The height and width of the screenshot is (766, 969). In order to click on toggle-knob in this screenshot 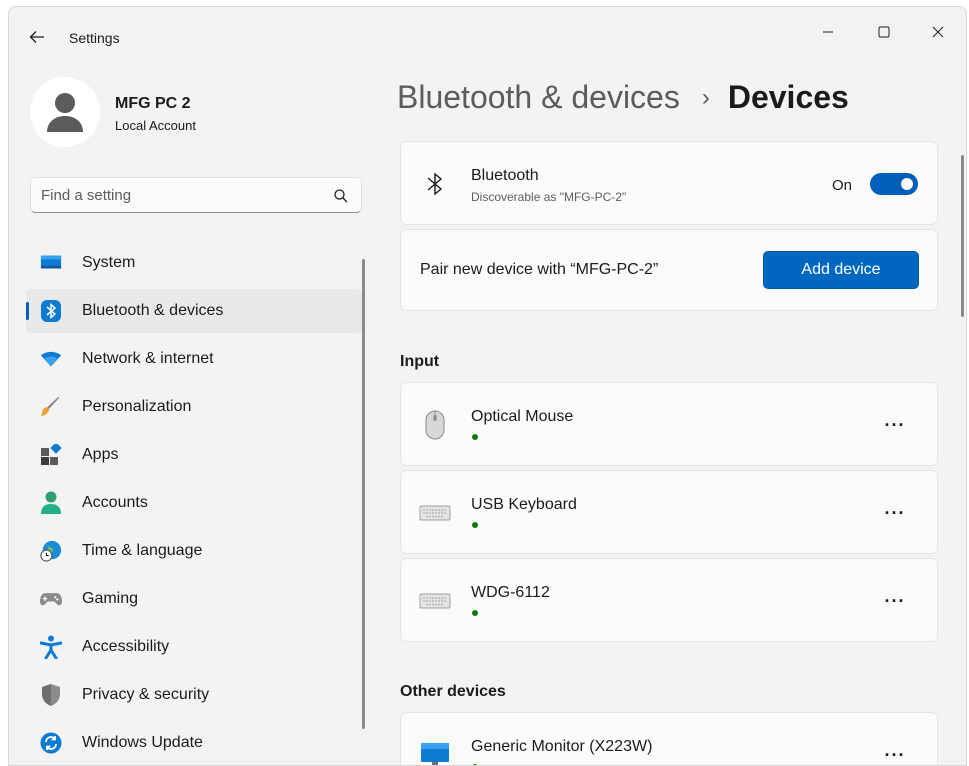, I will do `click(907, 184)`.